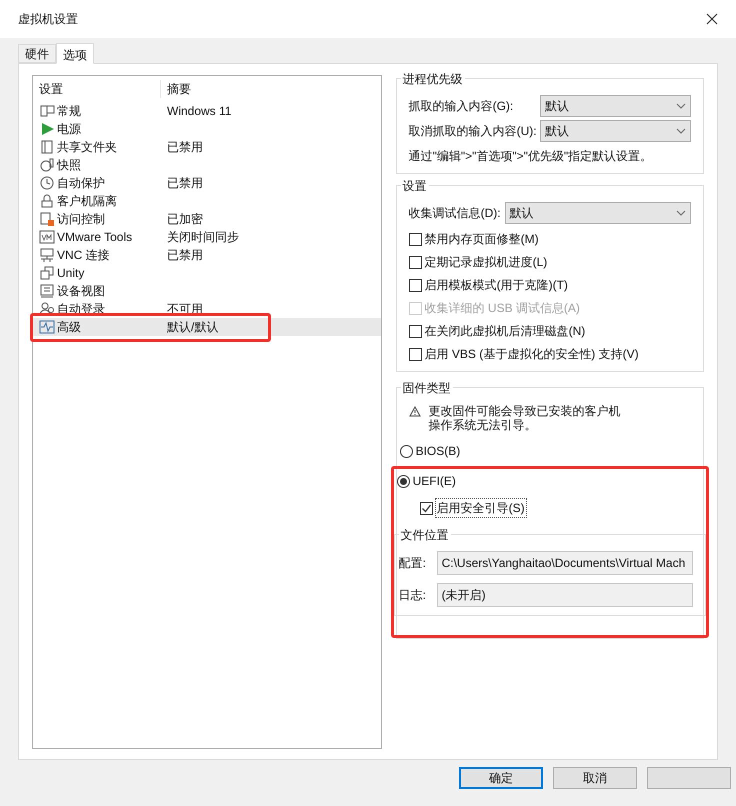 This screenshot has width=736, height=806. Describe the element at coordinates (69, 129) in the screenshot. I see `setting-name: 电源` at that location.